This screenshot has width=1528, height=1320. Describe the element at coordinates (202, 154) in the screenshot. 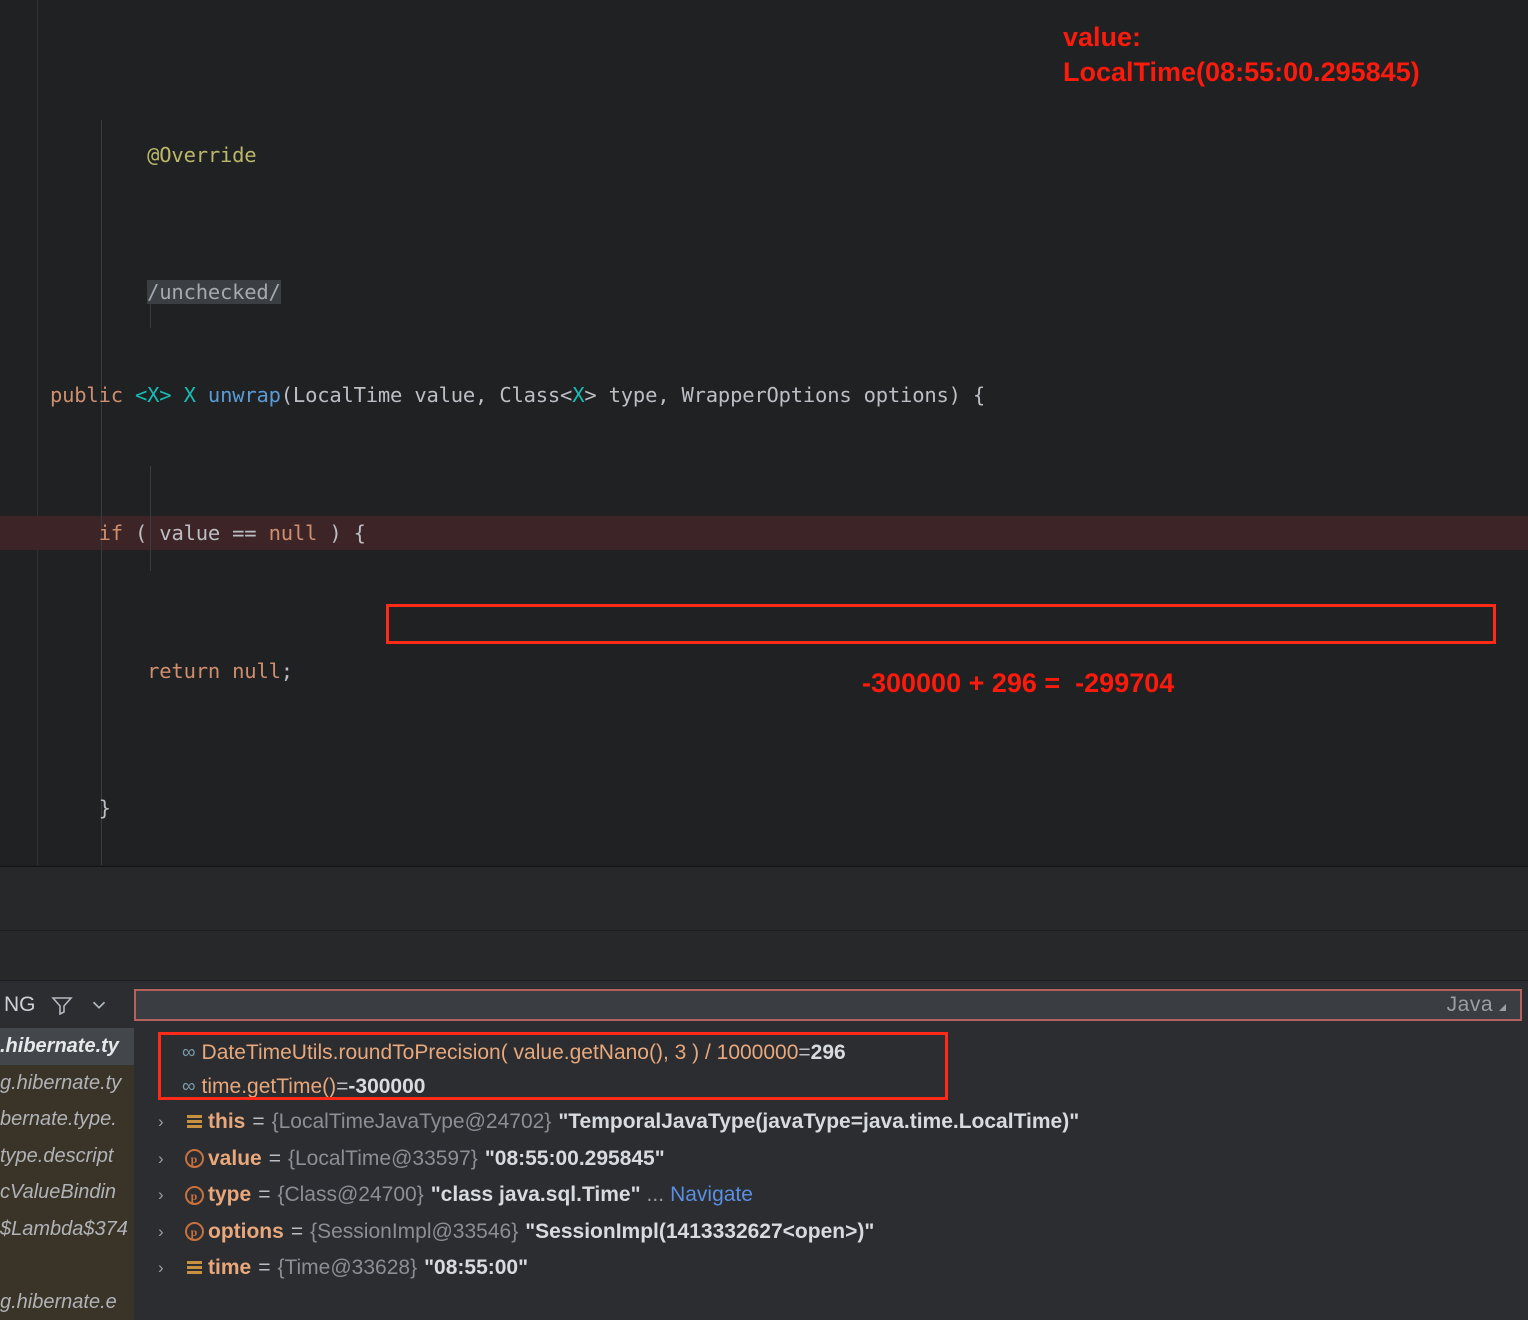

I see `annotation-override: @Override` at that location.